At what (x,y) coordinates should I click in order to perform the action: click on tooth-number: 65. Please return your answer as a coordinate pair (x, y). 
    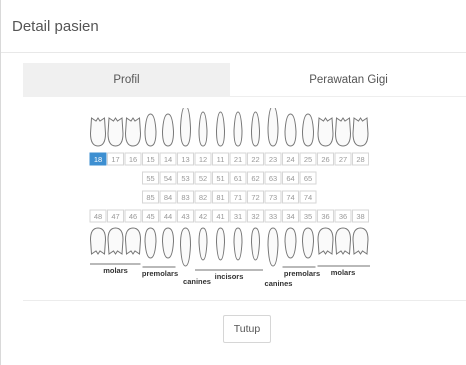
    Looking at the image, I should click on (308, 178).